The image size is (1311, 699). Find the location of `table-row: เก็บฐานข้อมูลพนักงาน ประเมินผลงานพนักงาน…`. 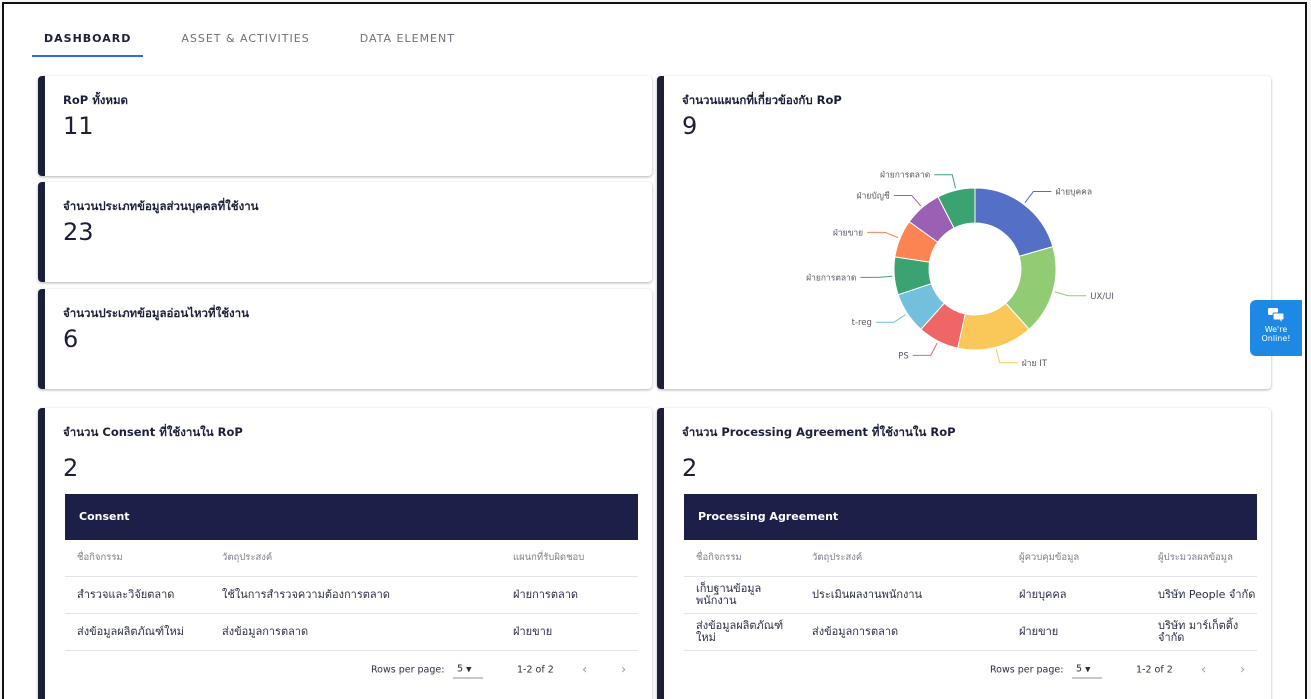

table-row: เก็บฐานข้อมูลพนักงาน ประเมินผลงานพนักงาน… is located at coordinates (970, 595).